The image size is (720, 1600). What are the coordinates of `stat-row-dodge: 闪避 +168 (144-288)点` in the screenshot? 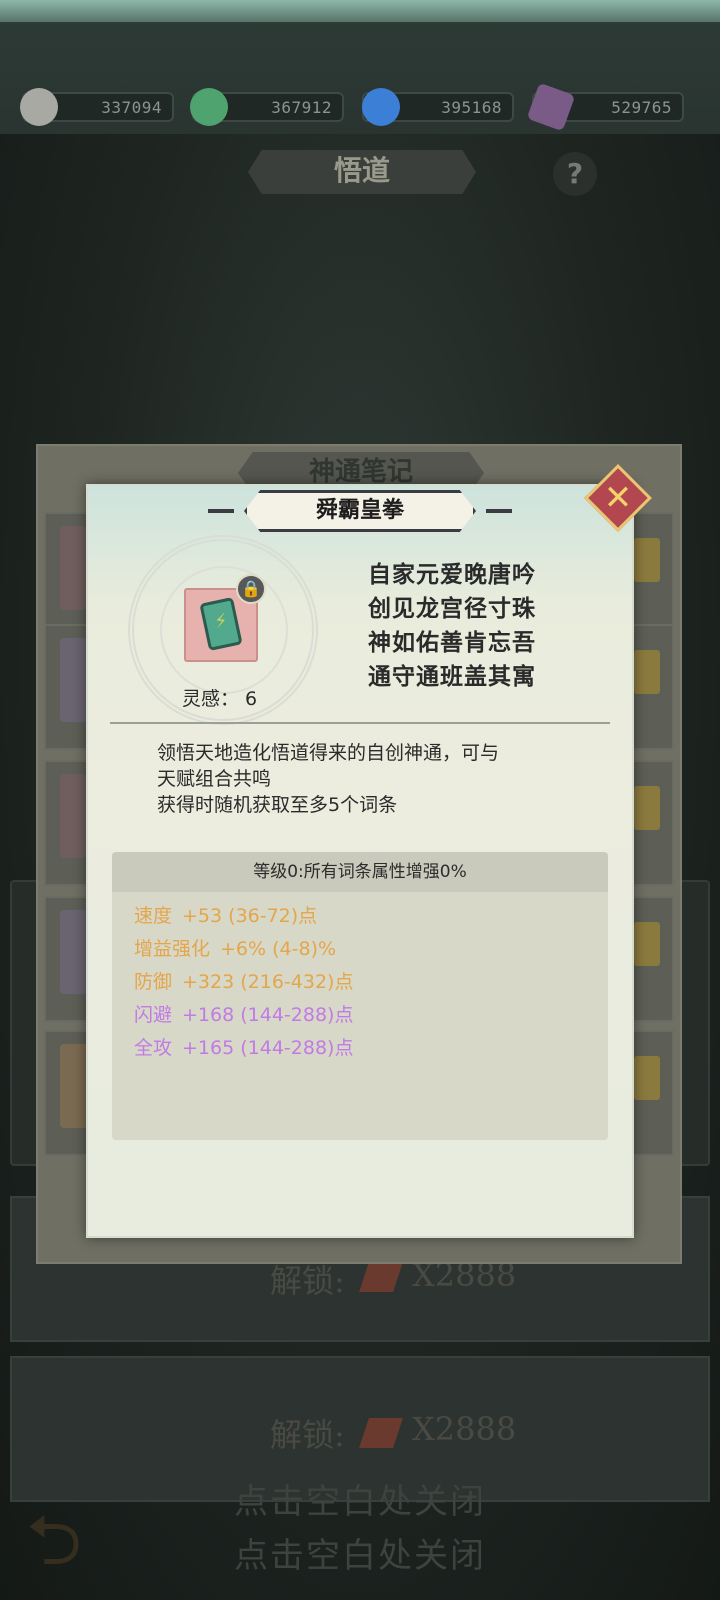 It's located at (243, 1015).